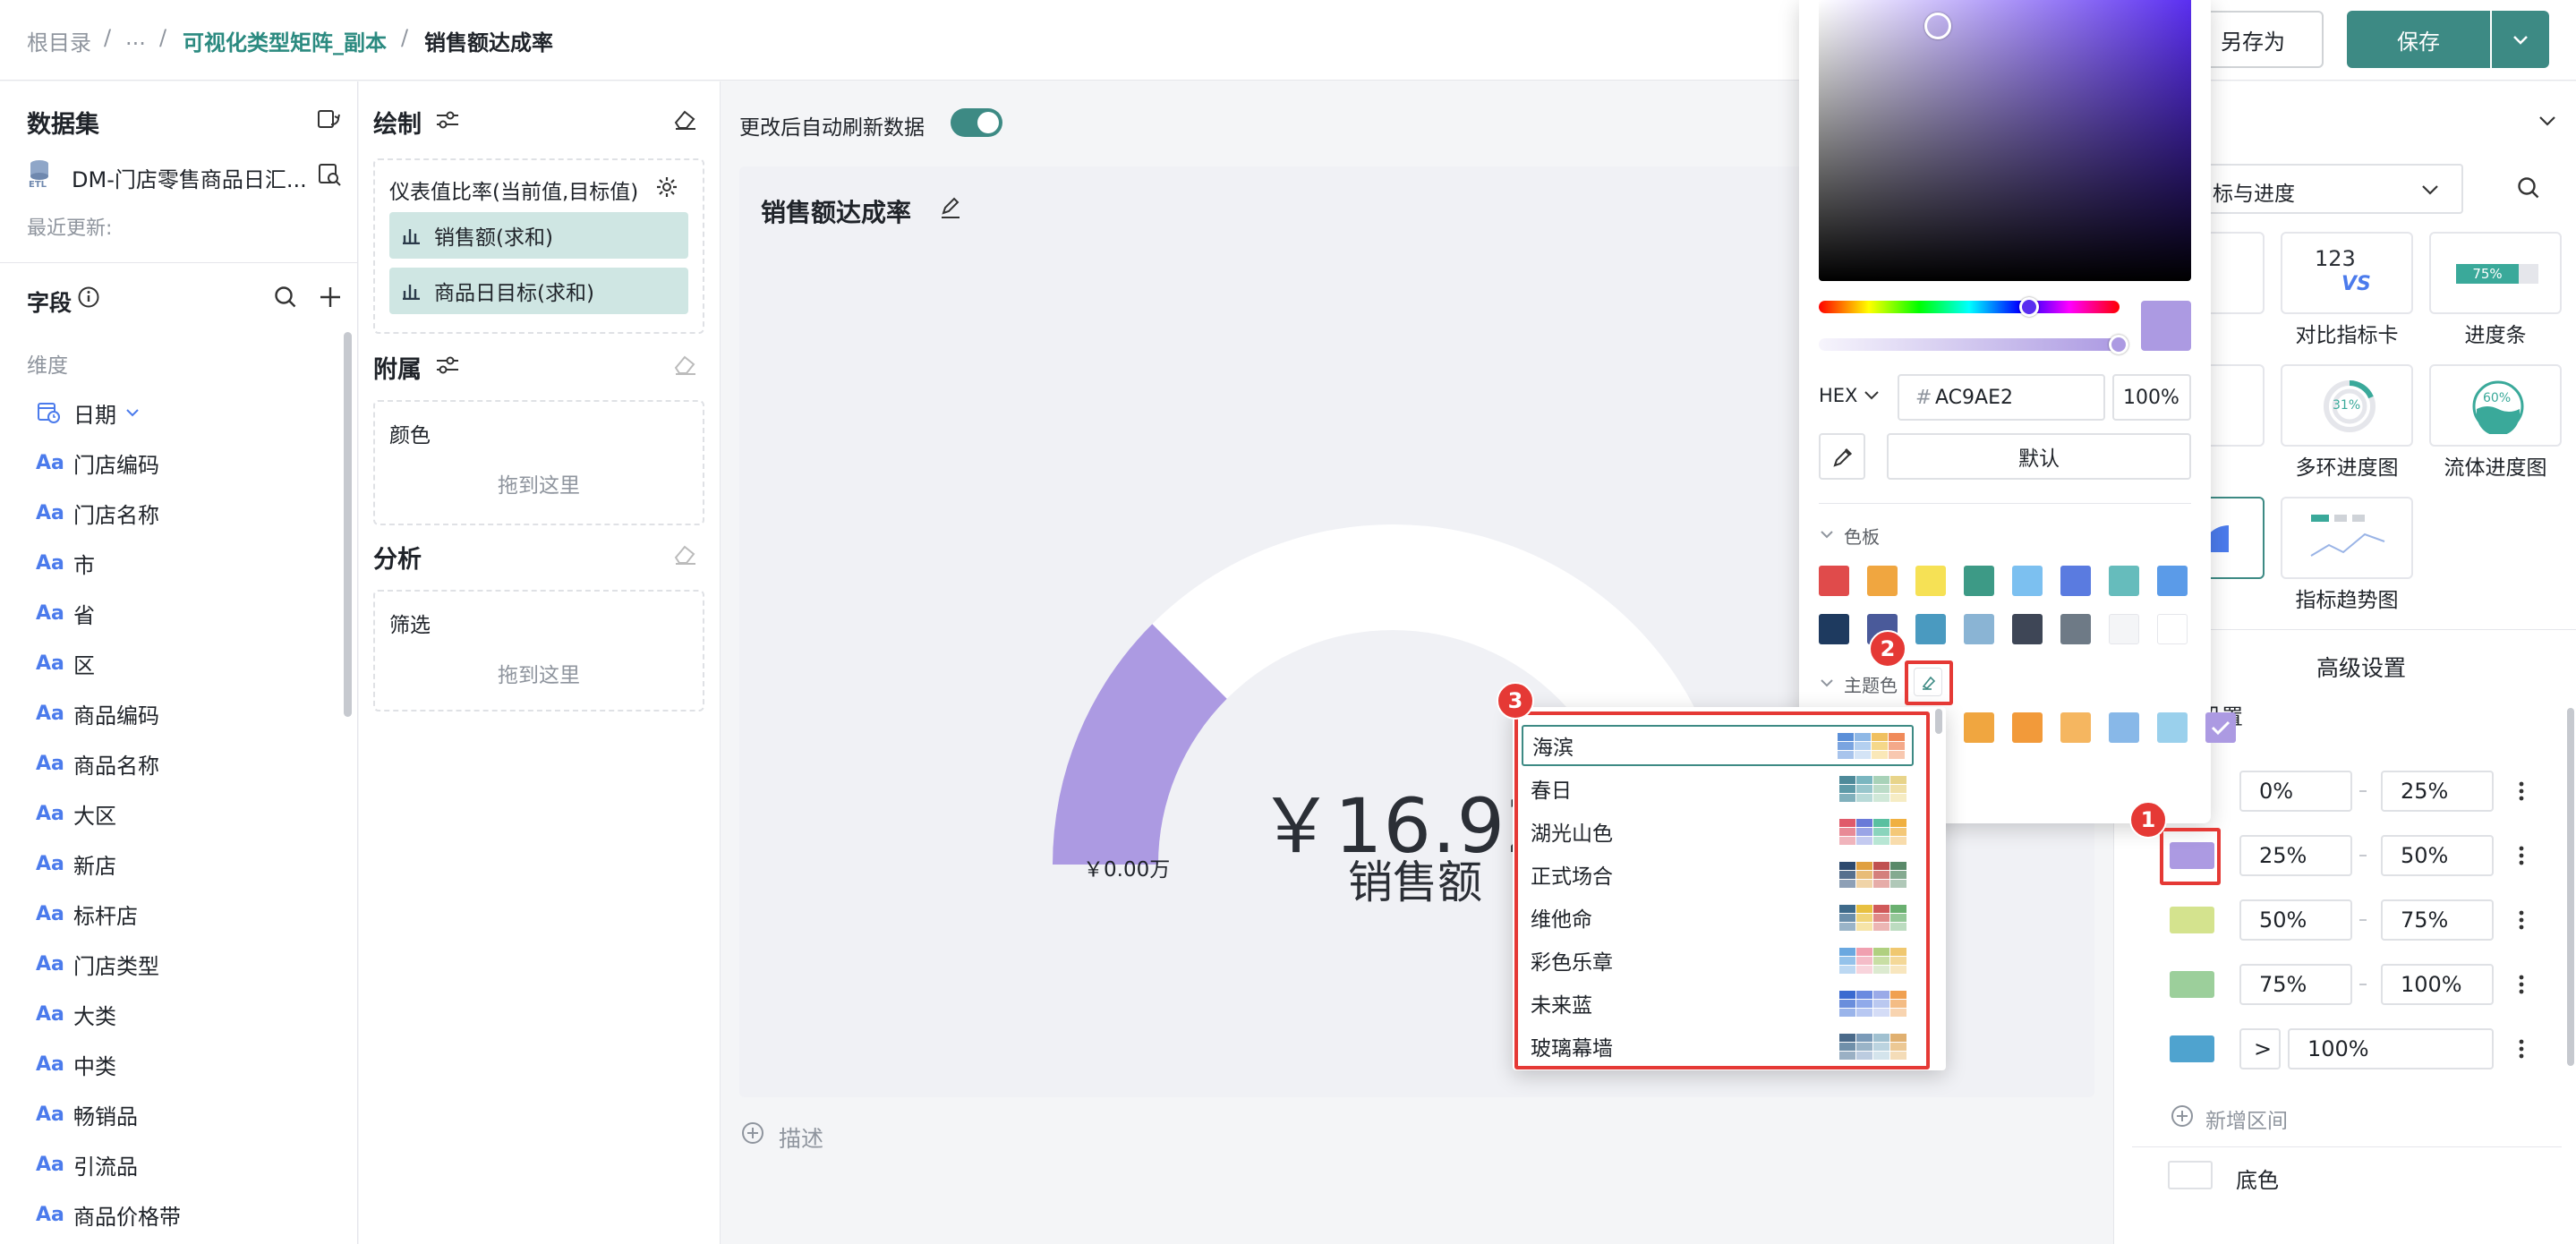  I want to click on measure-pill: 销售额(求和), so click(538, 236).